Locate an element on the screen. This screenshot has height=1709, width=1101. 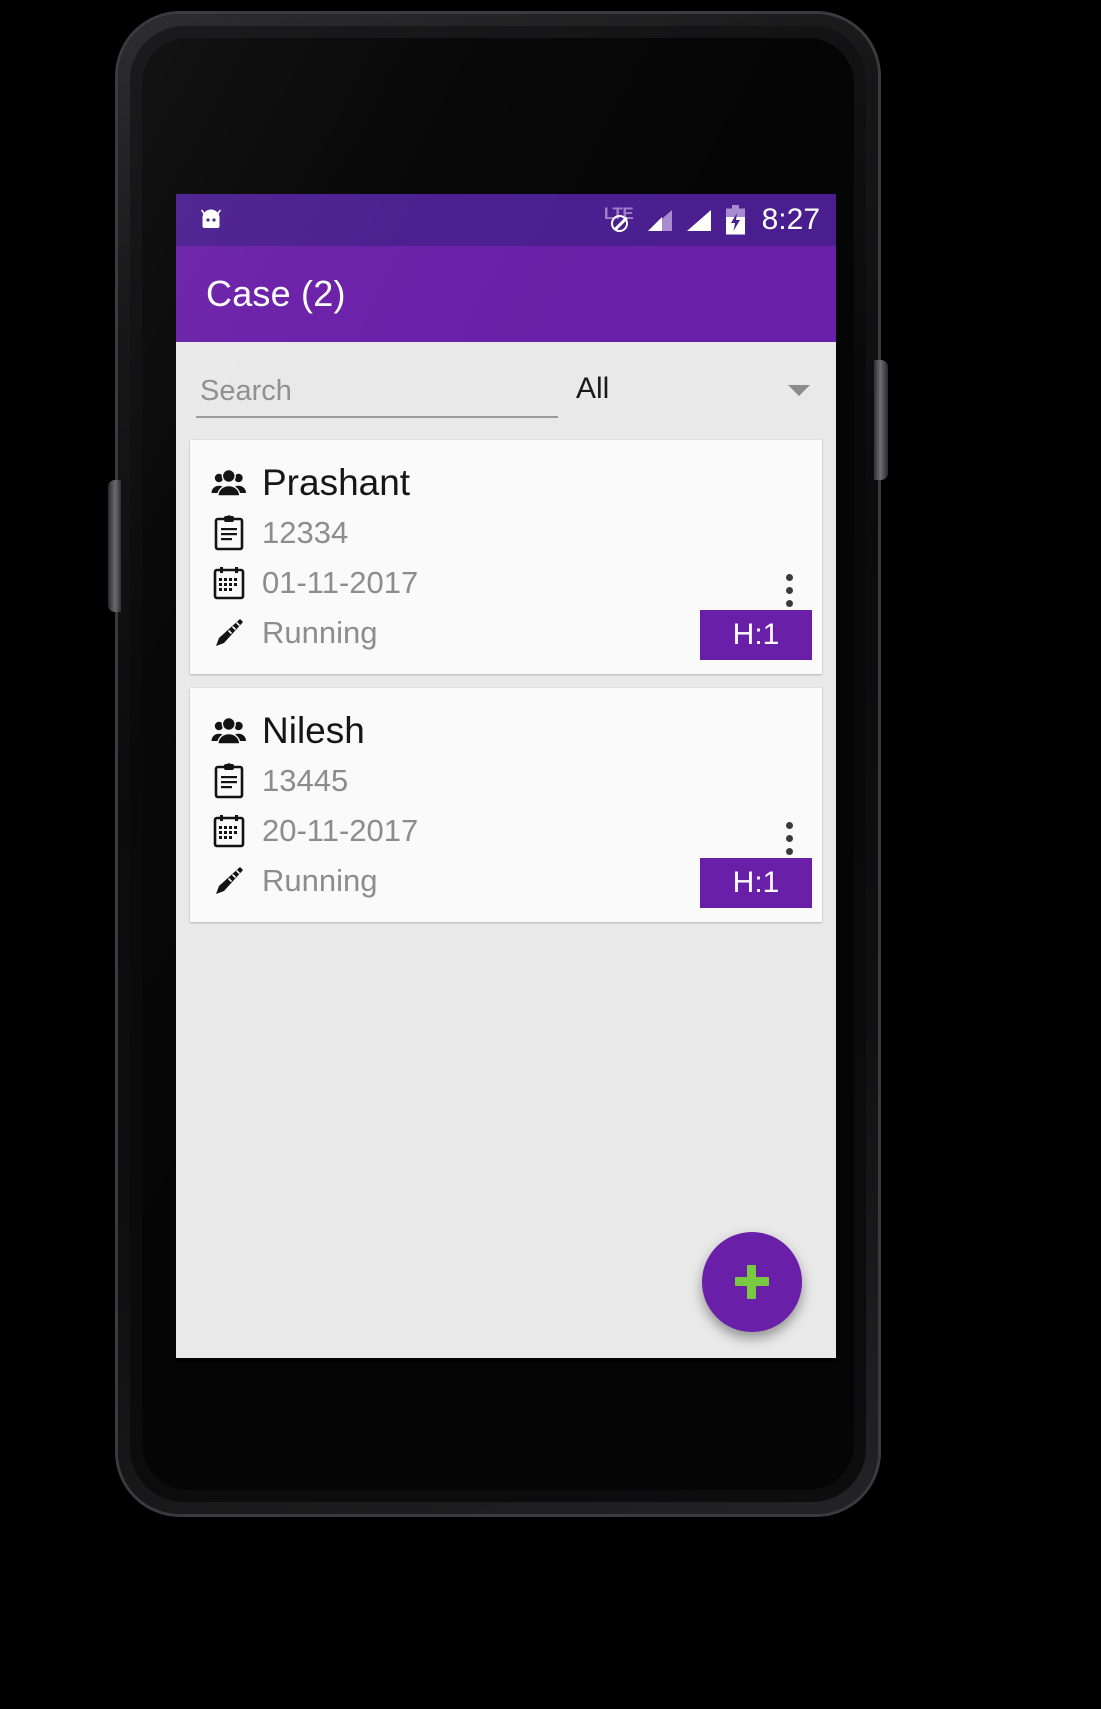
case-number-row: 12334 is located at coordinates (506, 533).